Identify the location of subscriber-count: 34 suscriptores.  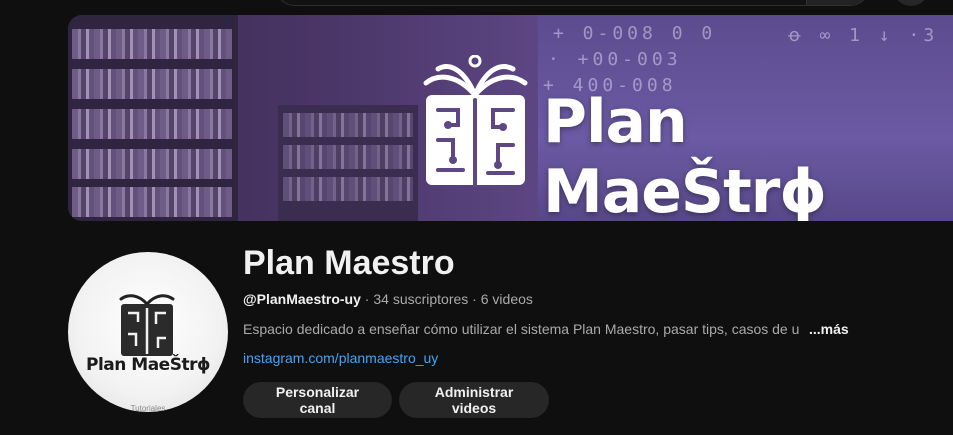
(421, 299).